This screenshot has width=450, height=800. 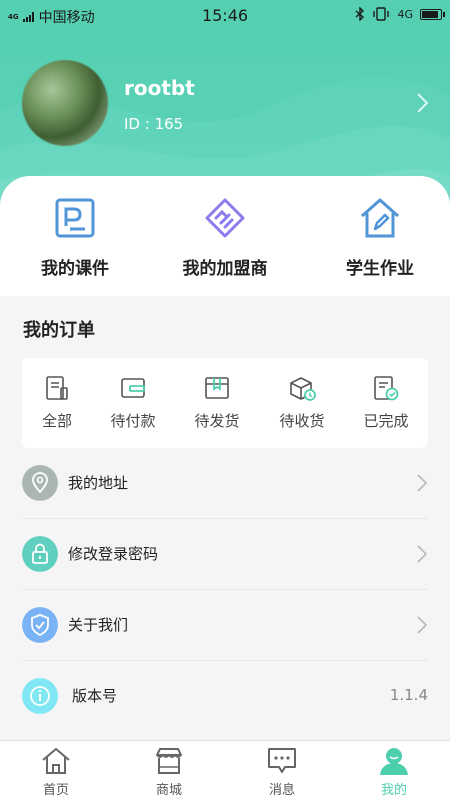 I want to click on tab-store: 商城, so click(x=169, y=771).